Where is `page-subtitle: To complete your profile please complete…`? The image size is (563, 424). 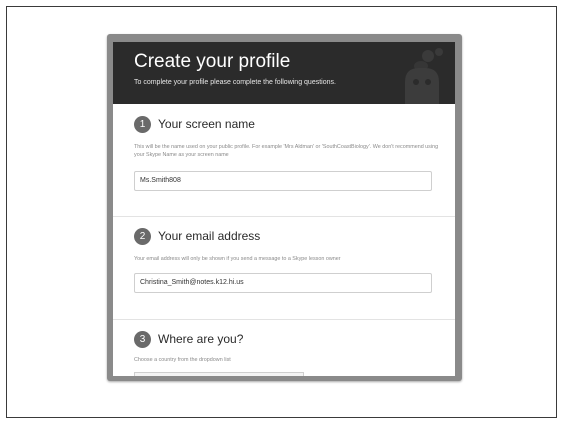
page-subtitle: To complete your profile please complete… is located at coordinates (235, 82).